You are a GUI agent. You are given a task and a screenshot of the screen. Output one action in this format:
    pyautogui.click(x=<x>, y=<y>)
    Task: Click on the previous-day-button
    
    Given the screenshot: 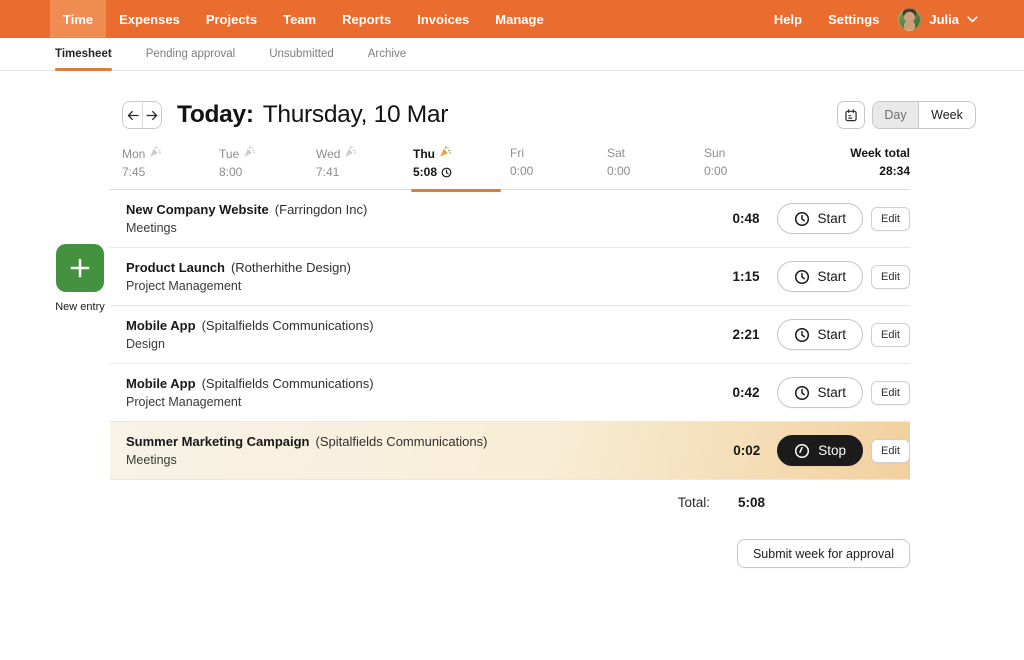 What is the action you would take?
    pyautogui.click(x=132, y=115)
    